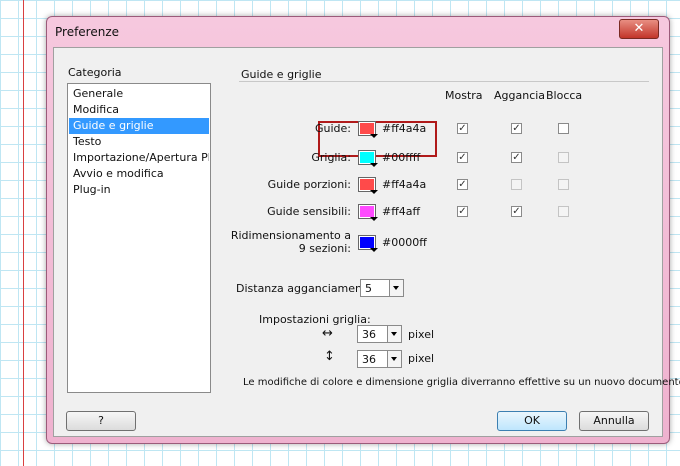 The image size is (680, 466). What do you see at coordinates (404, 184) in the screenshot?
I see `slice-guides-hex-value: #ff4a4a` at bounding box center [404, 184].